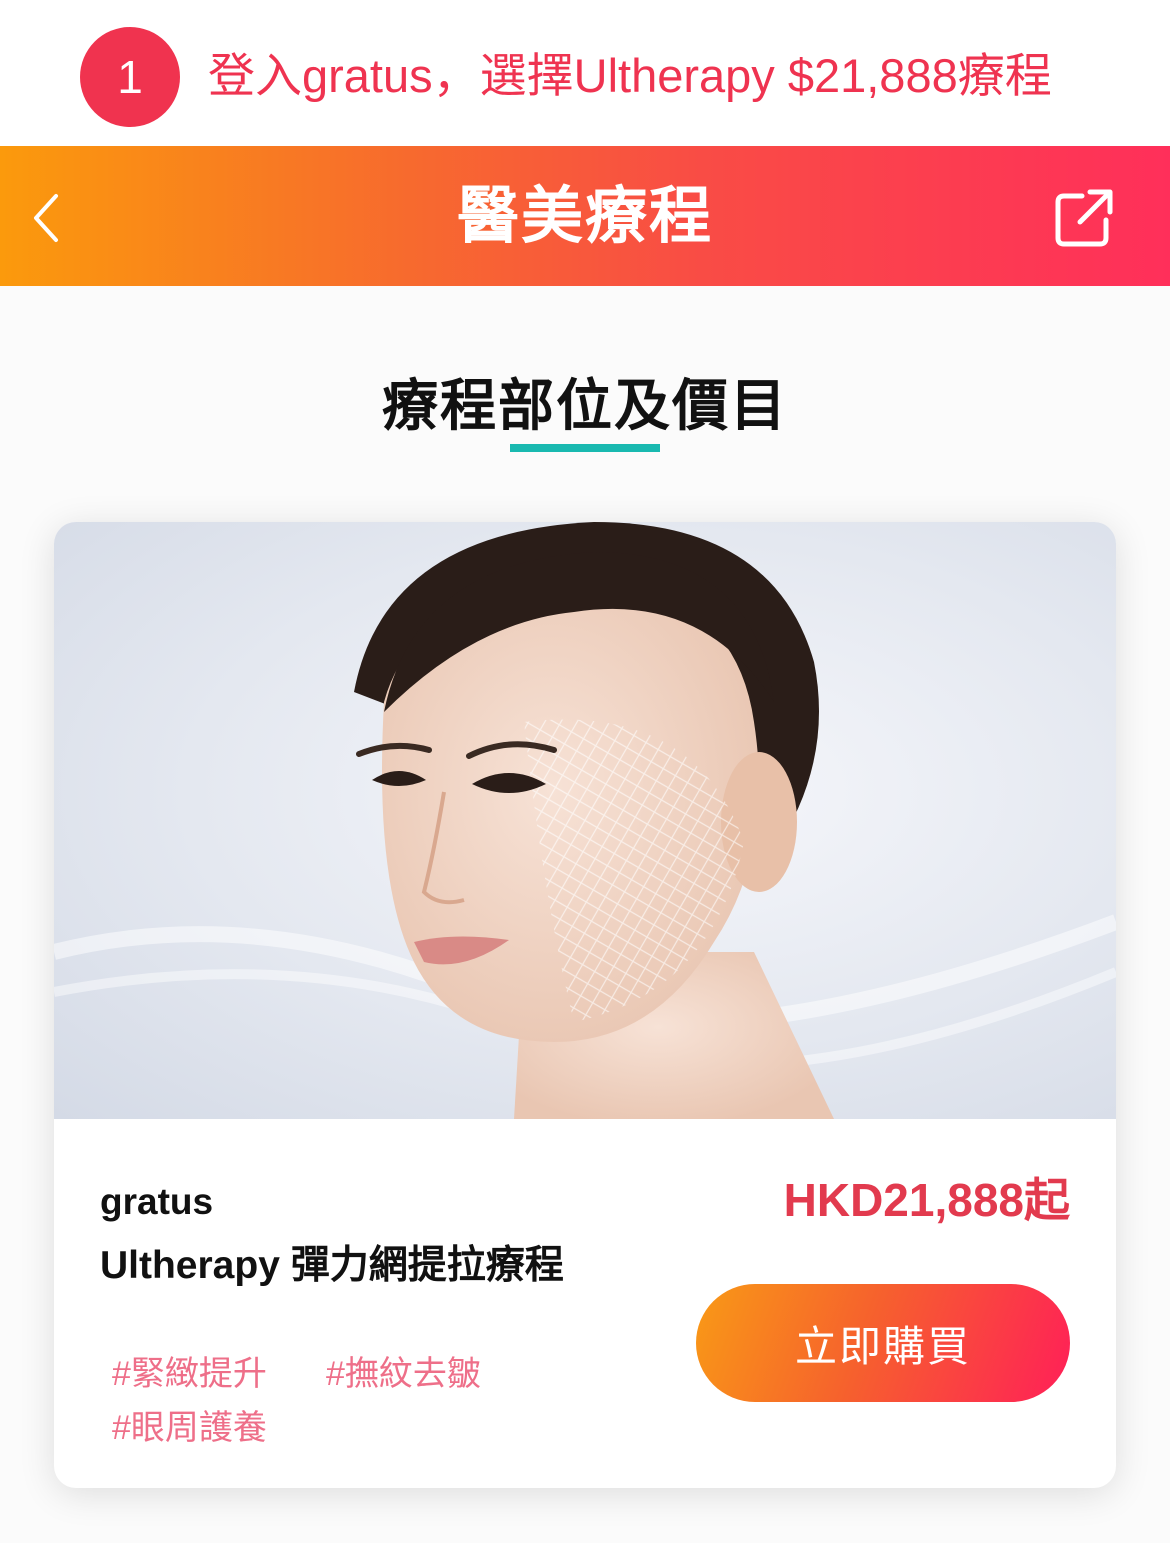 The image size is (1170, 1543). Describe the element at coordinates (157, 1201) in the screenshot. I see `vendor-name: gratus` at that location.